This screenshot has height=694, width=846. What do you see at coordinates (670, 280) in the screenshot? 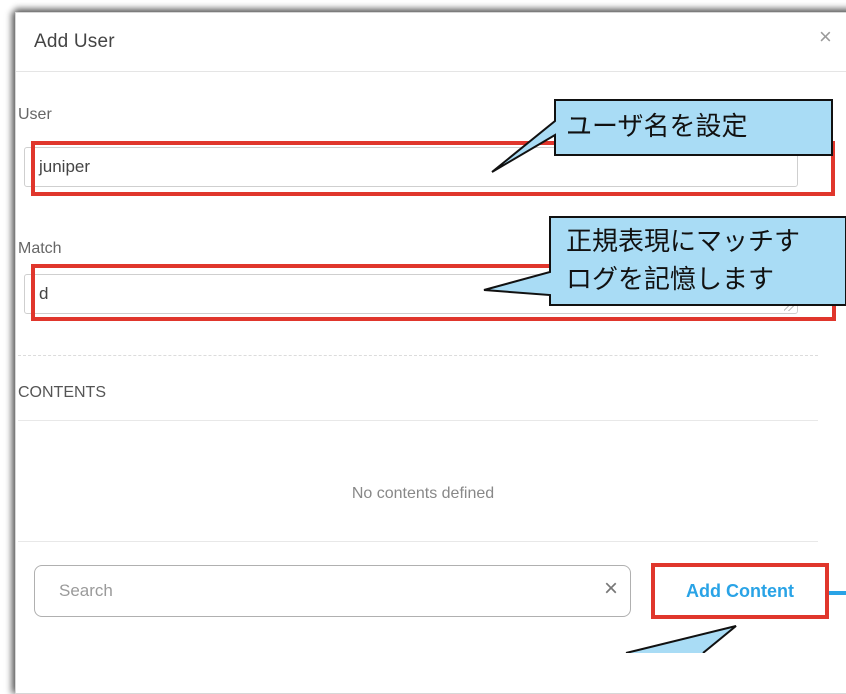
I see `callout-match-text-line2: ログを記憶します` at bounding box center [670, 280].